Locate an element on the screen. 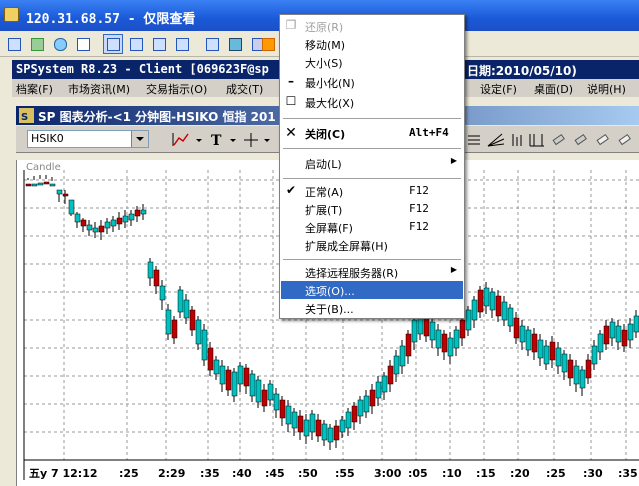 This screenshot has width=639, height=486. symbol-value: HSIK0 is located at coordinates (47, 138).